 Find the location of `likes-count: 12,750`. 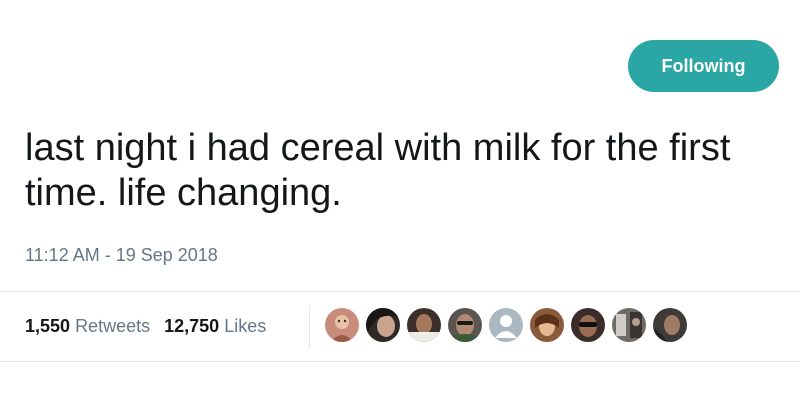

likes-count: 12,750 is located at coordinates (192, 325).